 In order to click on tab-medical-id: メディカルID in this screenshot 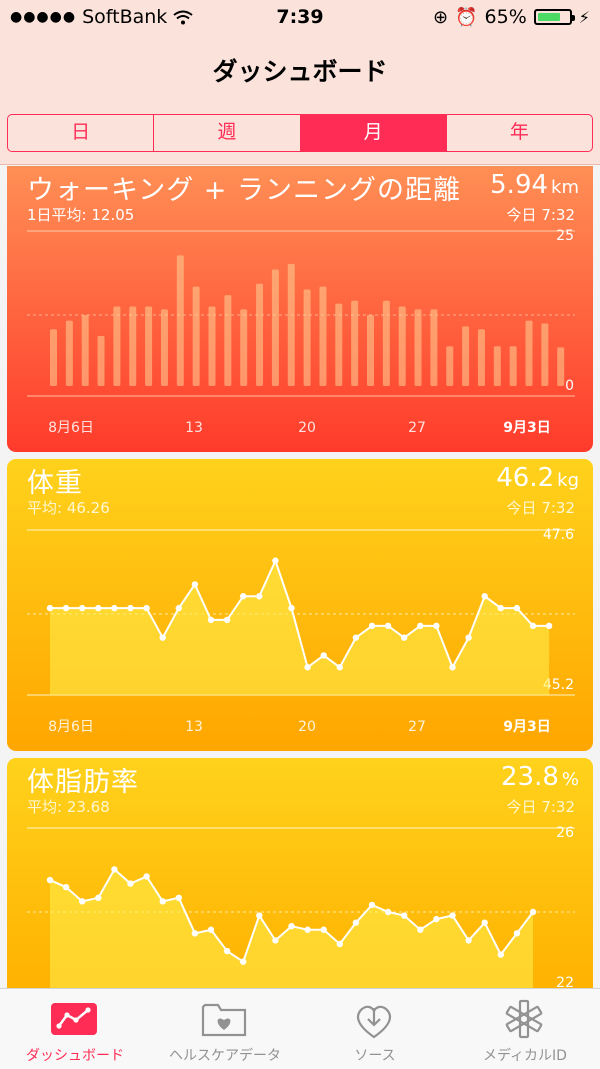, I will do `click(525, 1029)`.